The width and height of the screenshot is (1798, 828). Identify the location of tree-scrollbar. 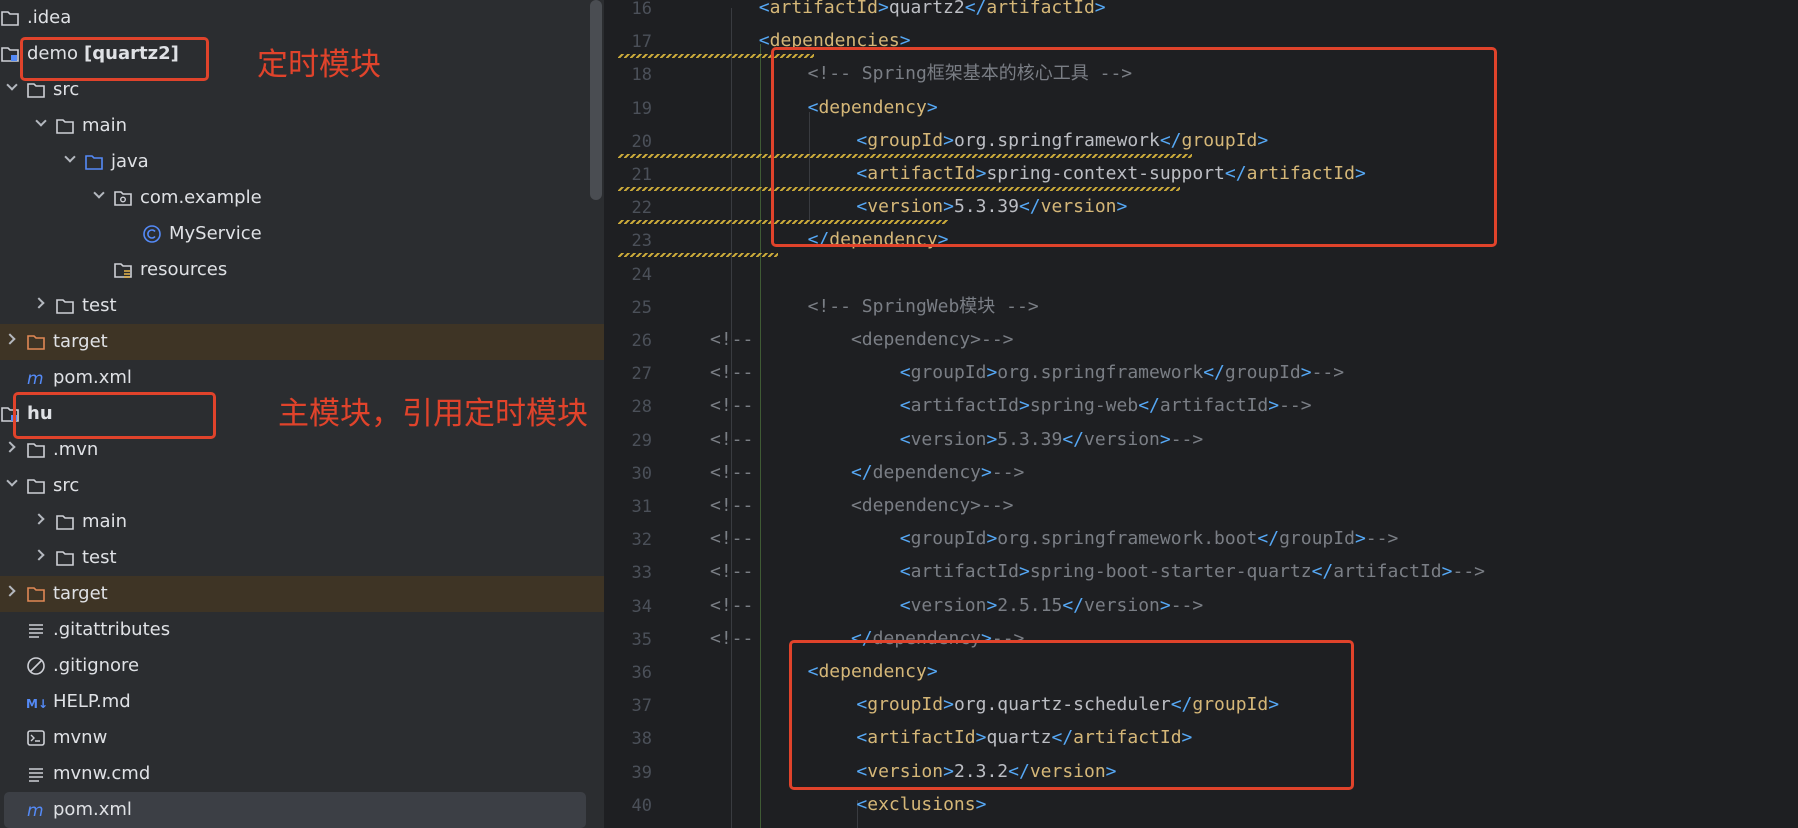
(596, 100).